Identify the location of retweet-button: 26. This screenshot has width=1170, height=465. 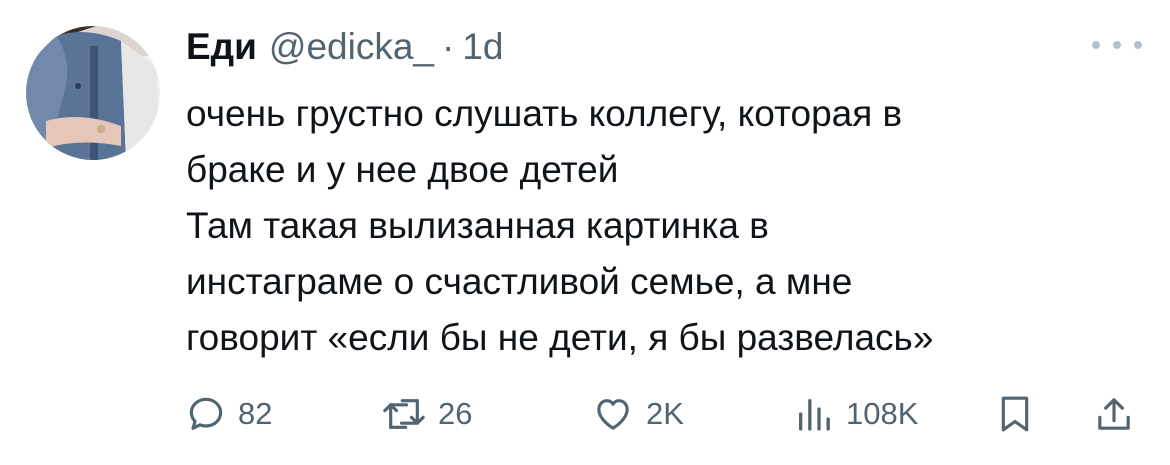
(427, 414).